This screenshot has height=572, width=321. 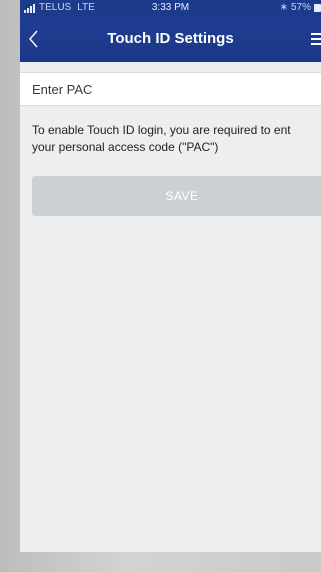 I want to click on status-time: 3:33 PM, so click(x=170, y=7).